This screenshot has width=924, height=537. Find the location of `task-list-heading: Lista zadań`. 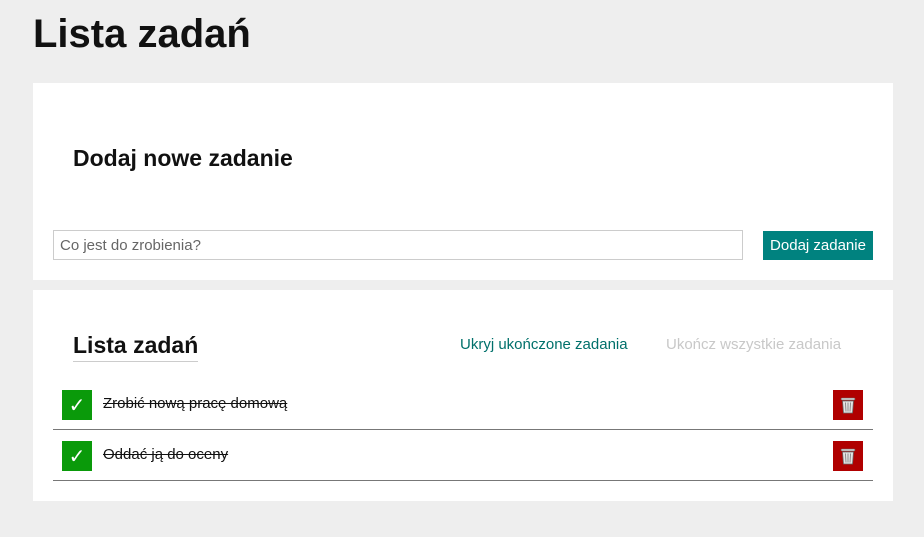

task-list-heading: Lista zadań is located at coordinates (136, 346).